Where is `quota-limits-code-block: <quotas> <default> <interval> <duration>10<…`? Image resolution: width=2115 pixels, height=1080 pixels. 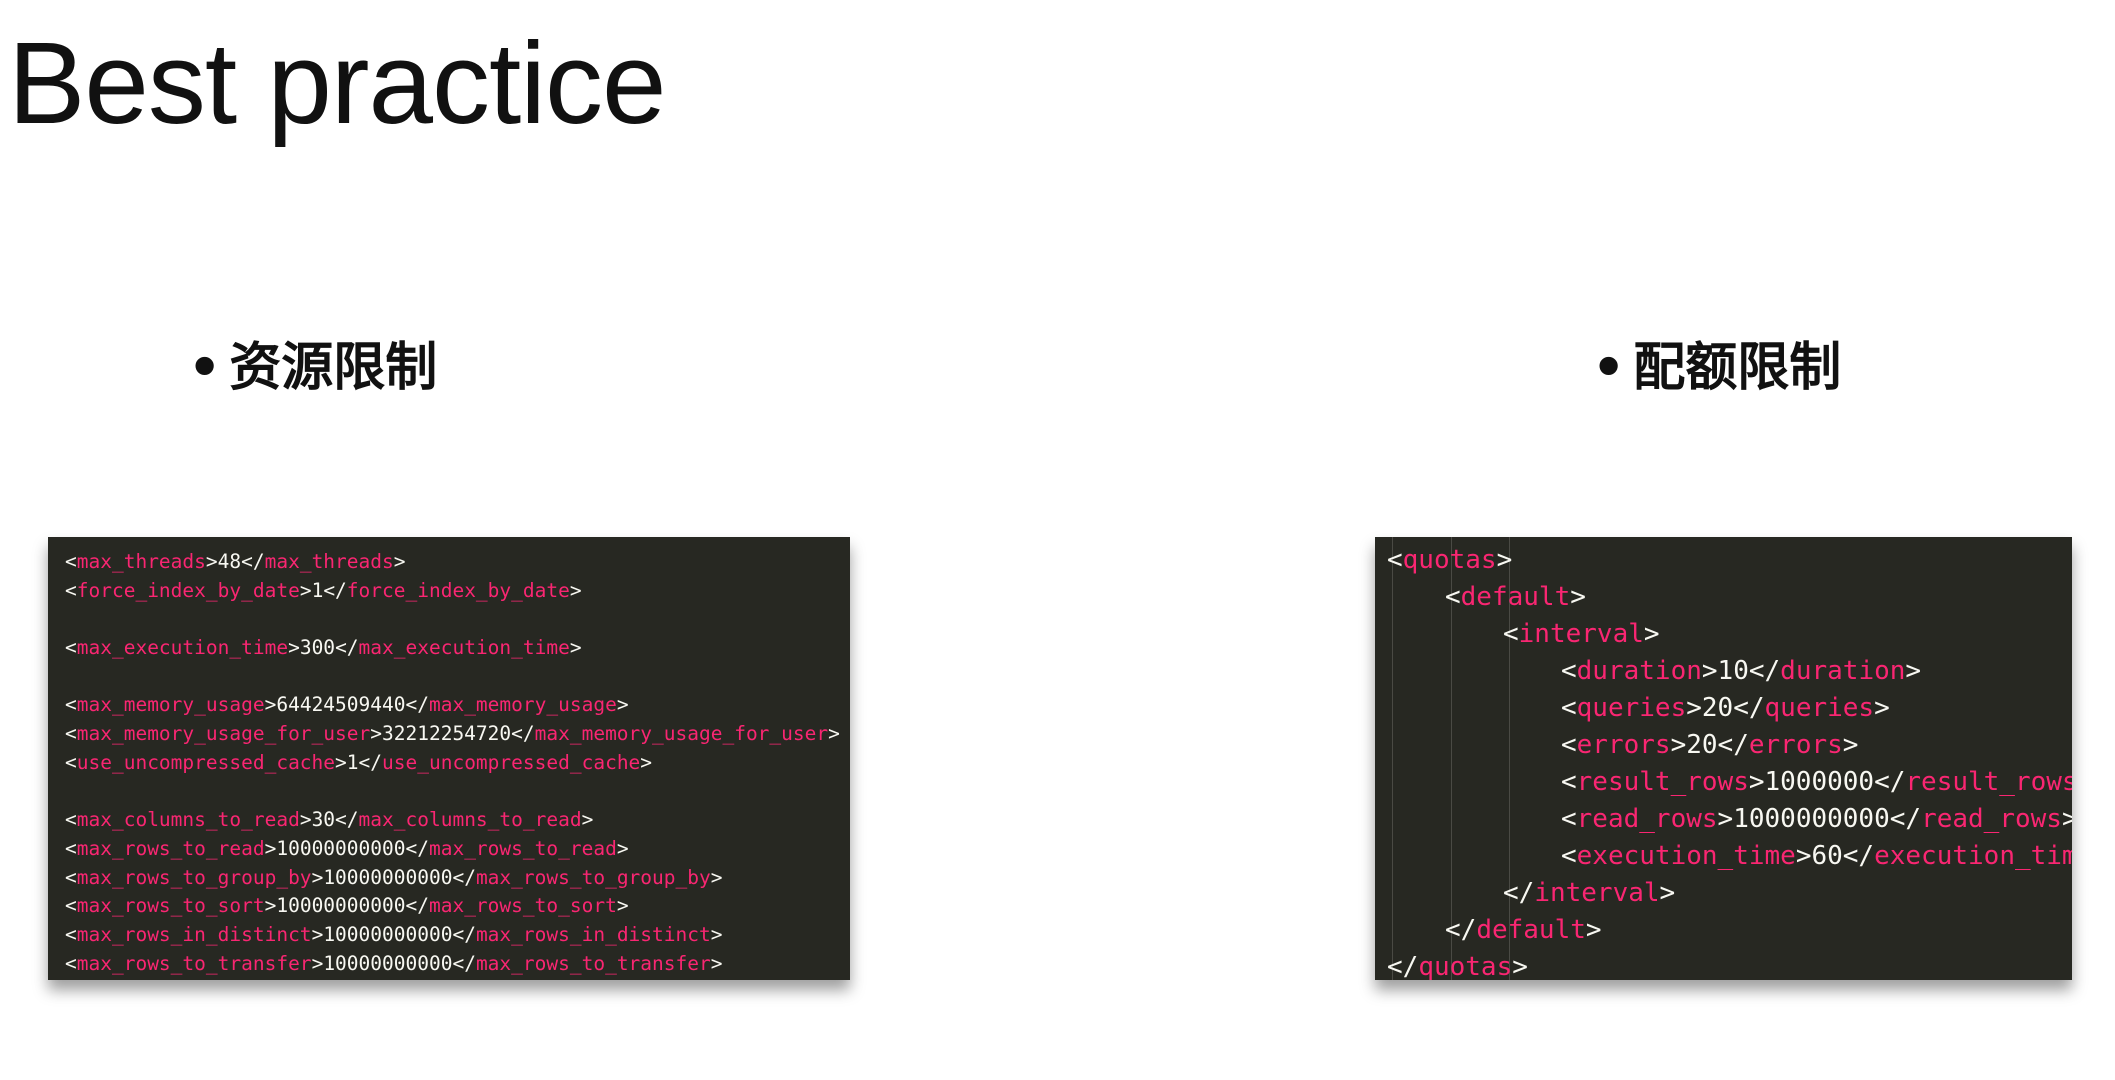
quota-limits-code-block: <quotas> <default> <interval> <duration>10<… is located at coordinates (1723, 758).